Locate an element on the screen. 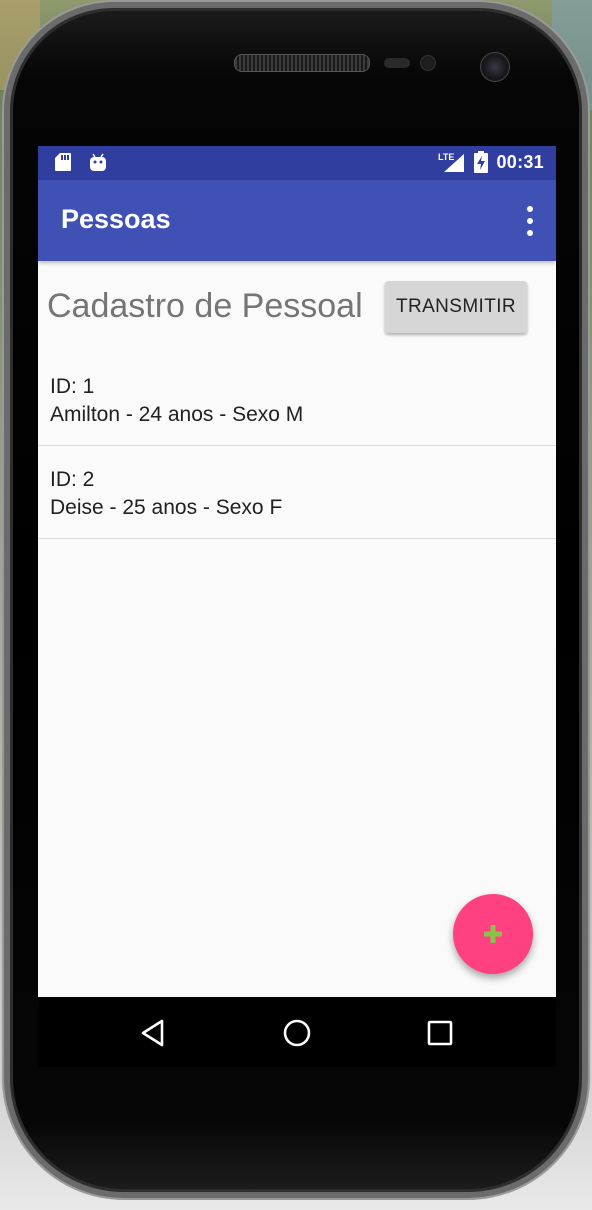  android-icon is located at coordinates (98, 162).